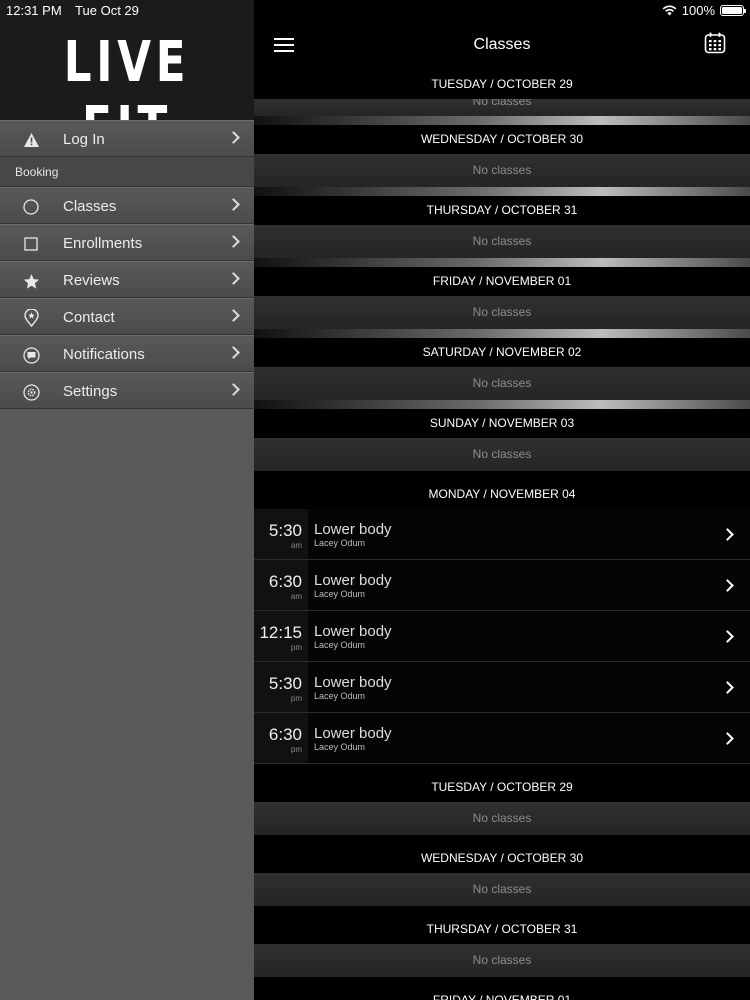 This screenshot has height=1000, width=750. Describe the element at coordinates (375, 11) in the screenshot. I see `status-bar: 12:31 PM Tue Oct 29 100%` at that location.